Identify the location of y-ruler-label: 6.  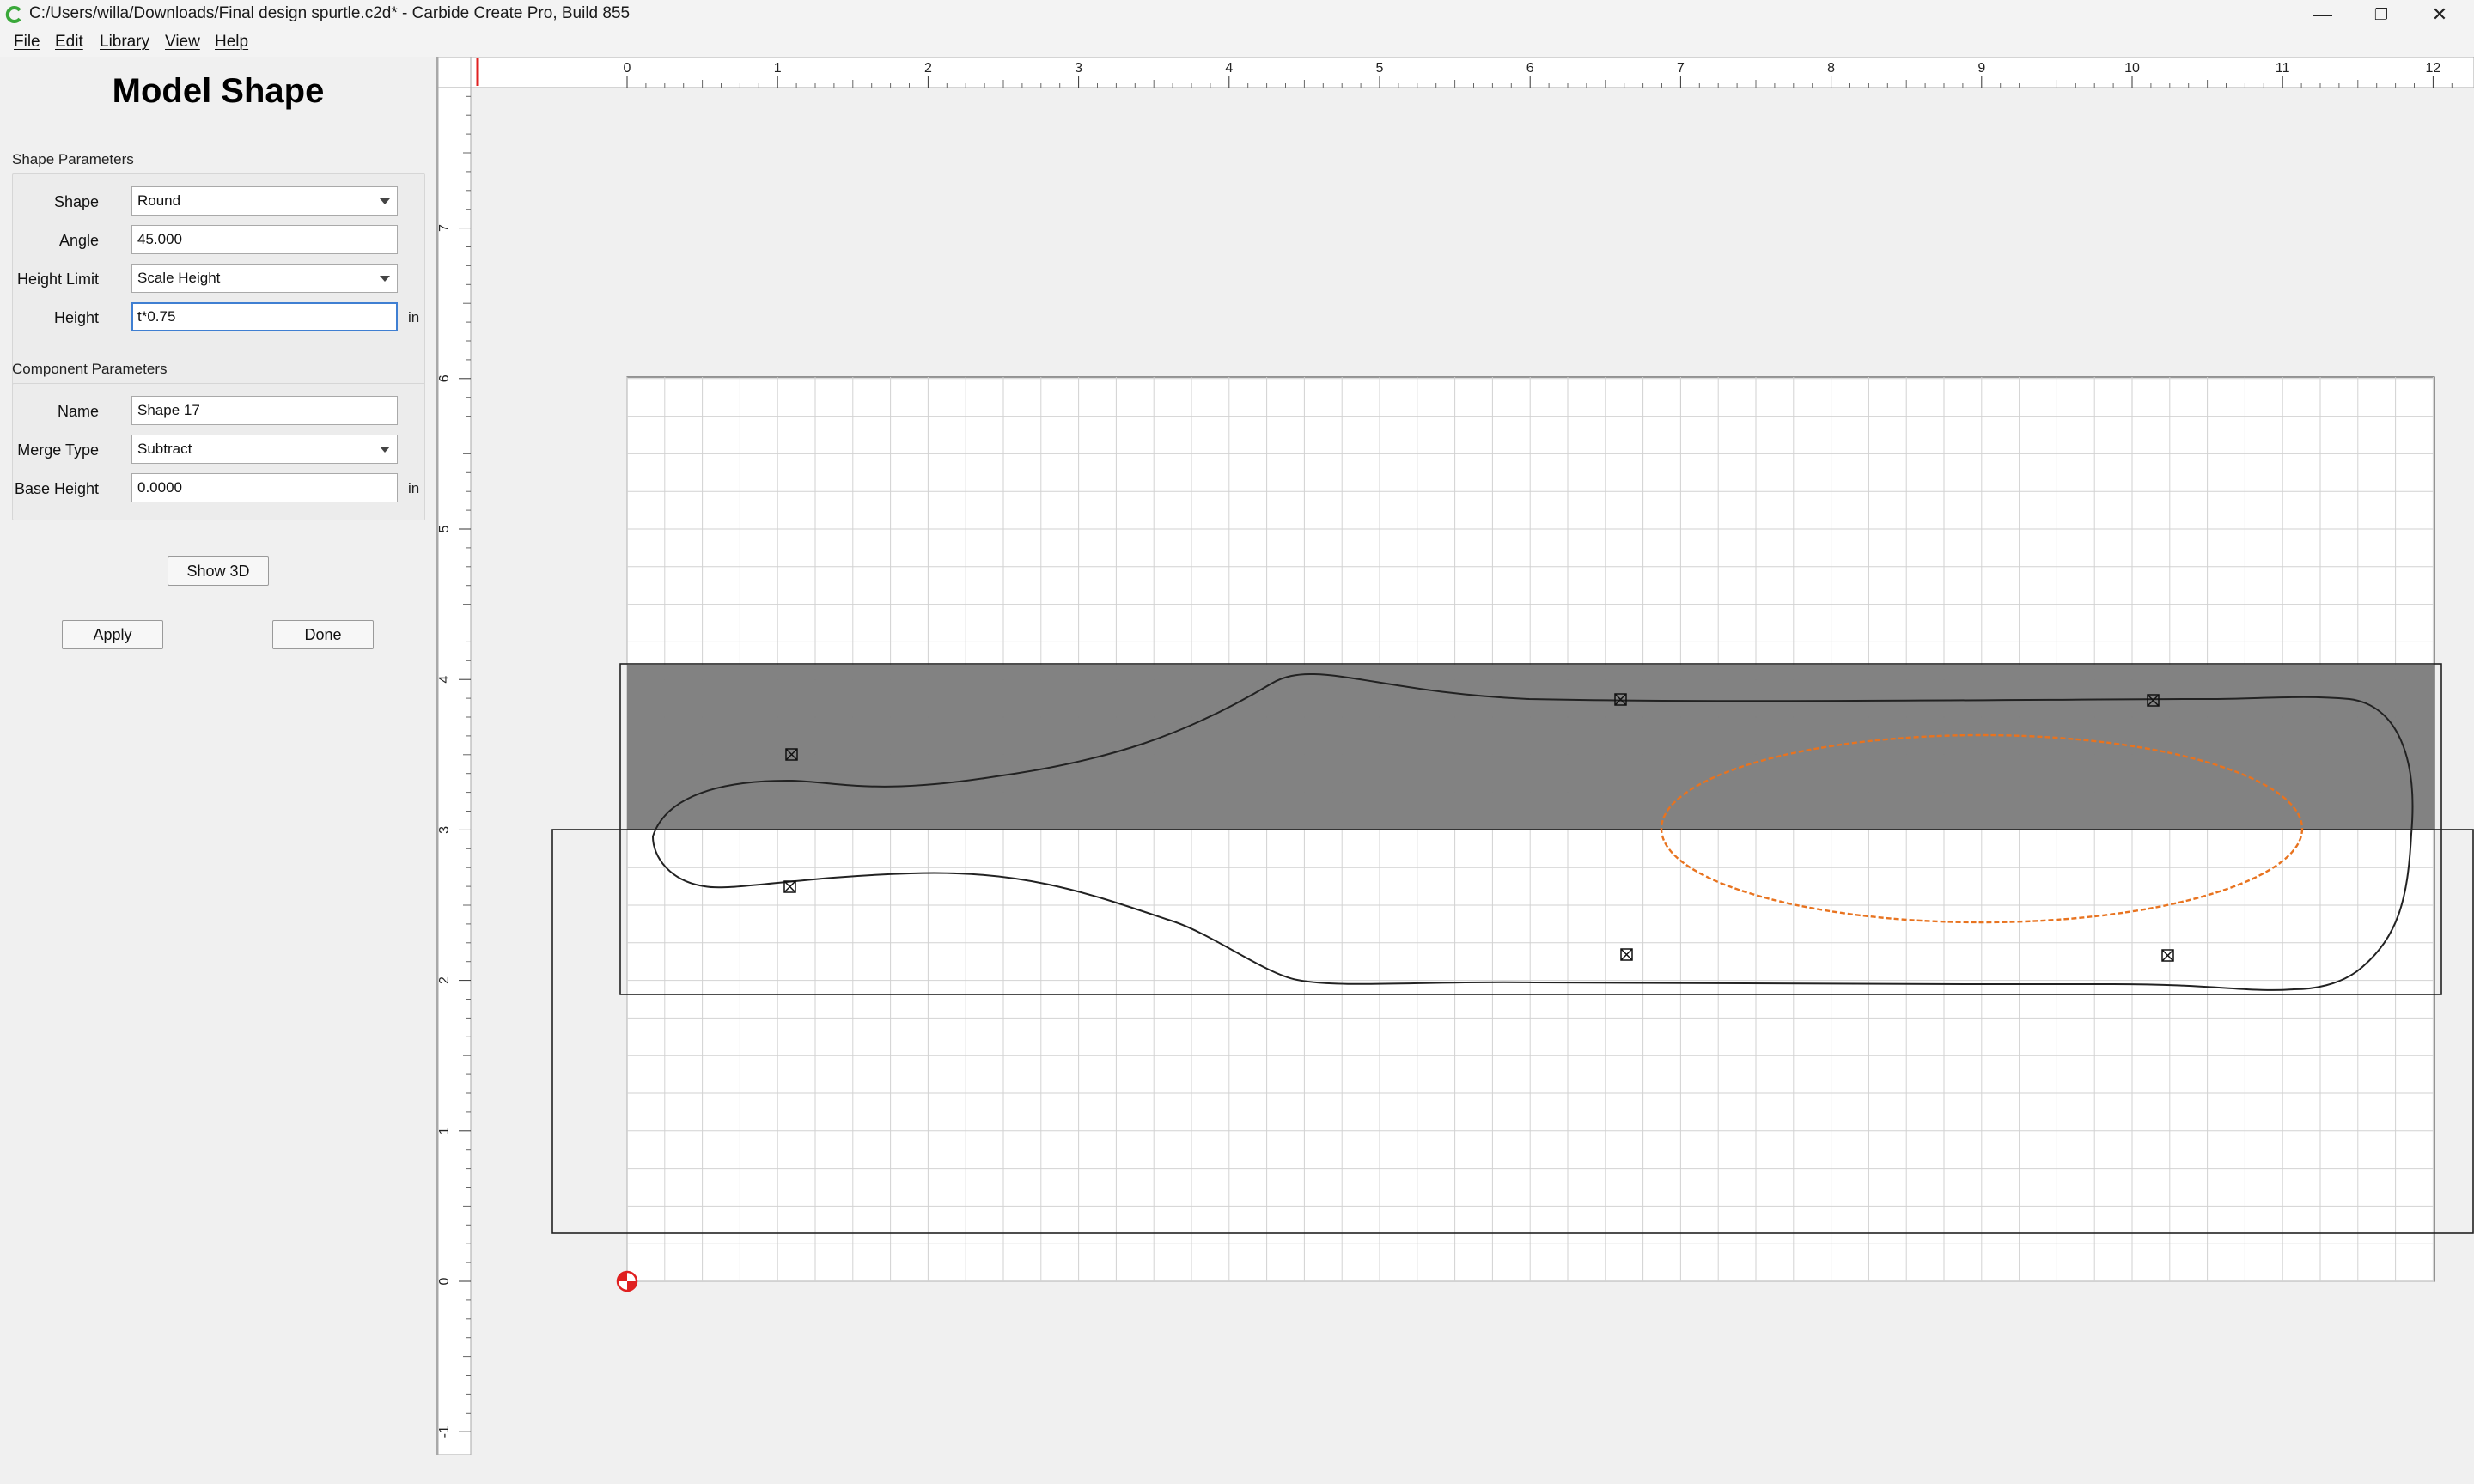
(445, 378).